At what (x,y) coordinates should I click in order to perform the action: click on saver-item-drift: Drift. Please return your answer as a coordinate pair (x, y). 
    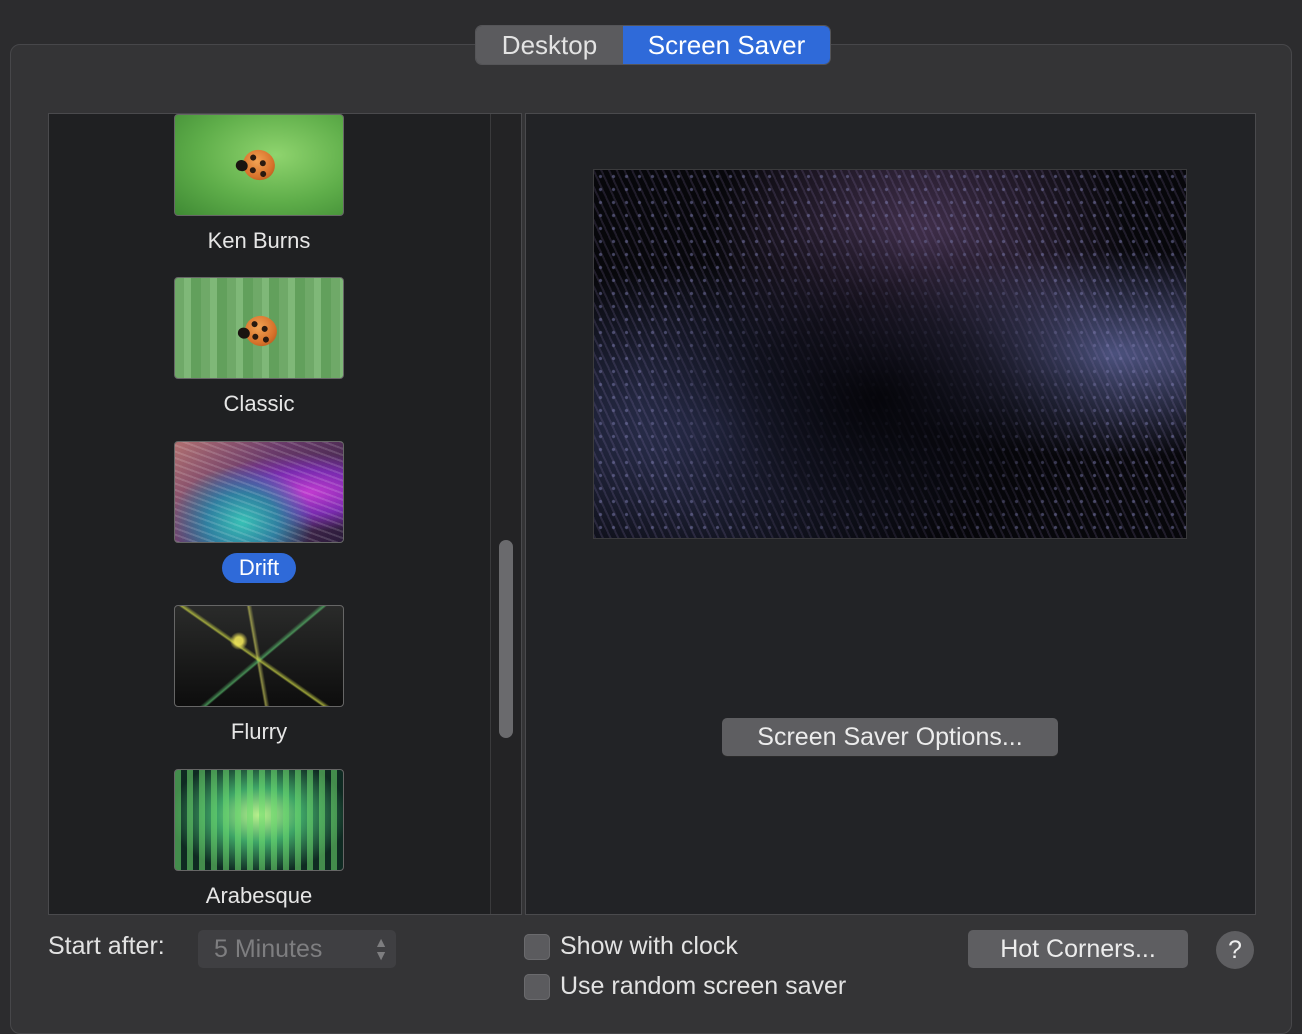
    Looking at the image, I should click on (259, 512).